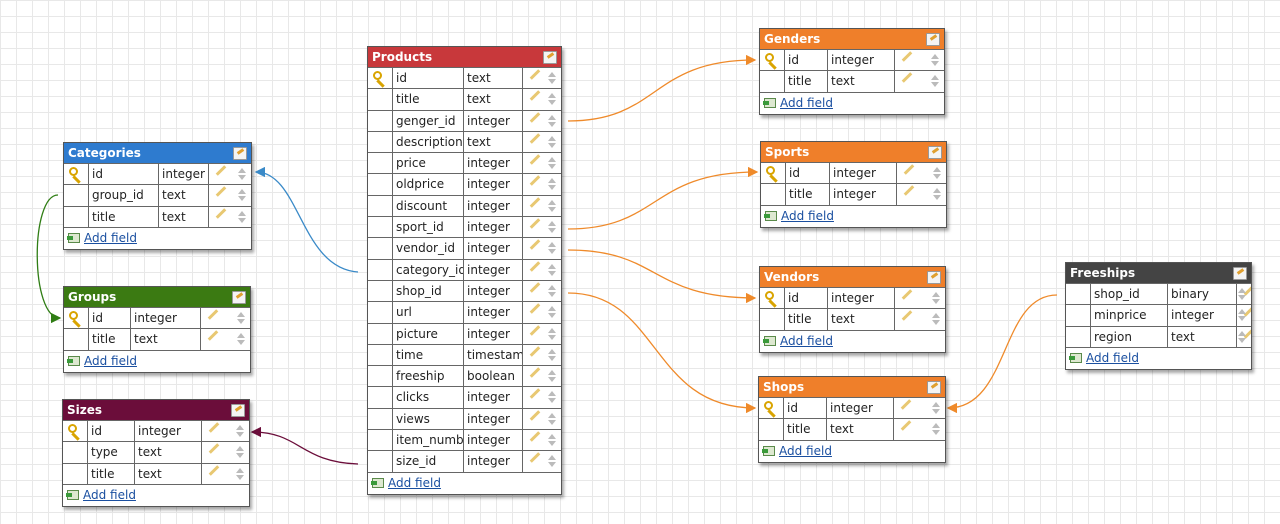 The width and height of the screenshot is (1280, 524). Describe the element at coordinates (464, 227) in the screenshot. I see `field-row: sport_id integer` at that location.